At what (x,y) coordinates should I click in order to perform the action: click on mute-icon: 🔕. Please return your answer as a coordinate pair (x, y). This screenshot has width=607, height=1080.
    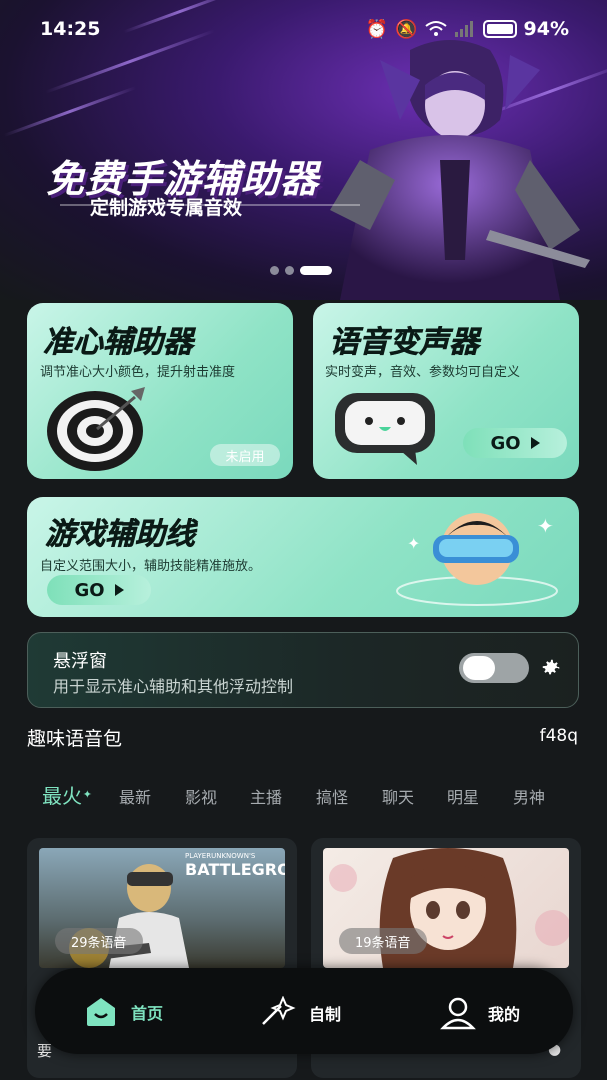
    Looking at the image, I should click on (406, 29).